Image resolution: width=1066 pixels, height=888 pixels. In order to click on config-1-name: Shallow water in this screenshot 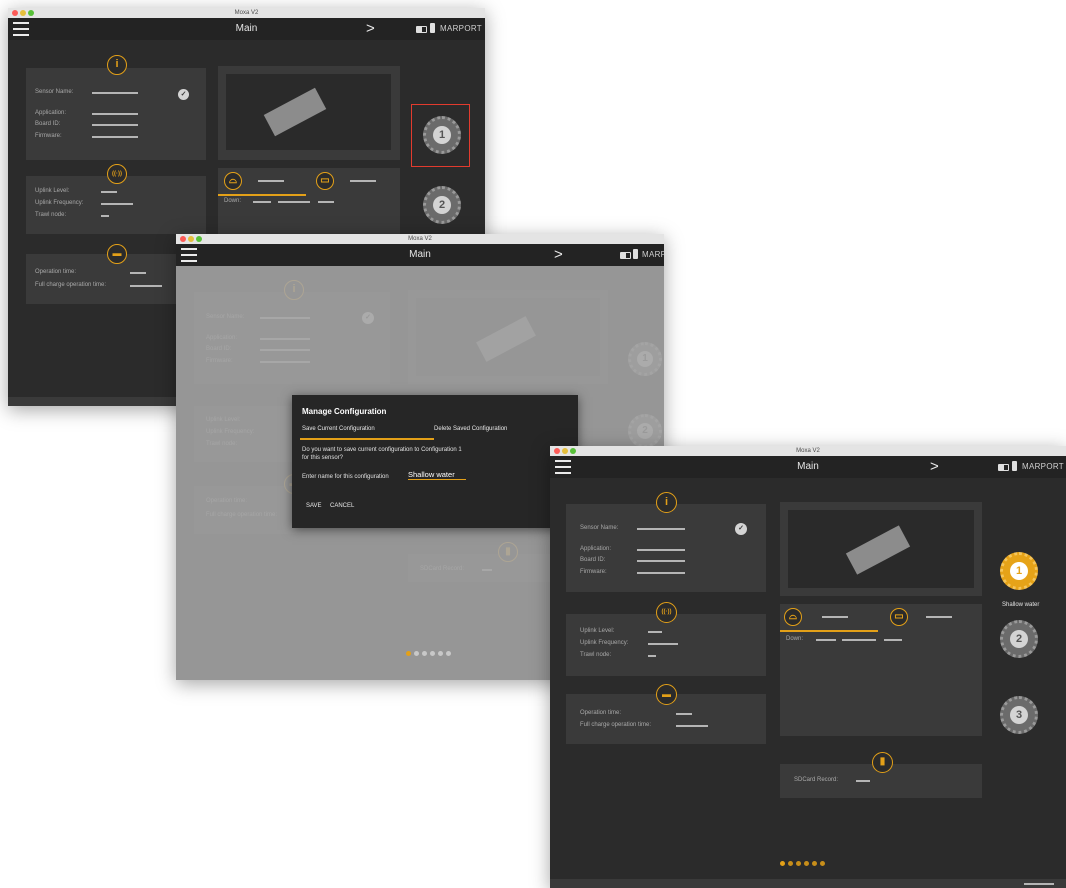, I will do `click(1021, 605)`.